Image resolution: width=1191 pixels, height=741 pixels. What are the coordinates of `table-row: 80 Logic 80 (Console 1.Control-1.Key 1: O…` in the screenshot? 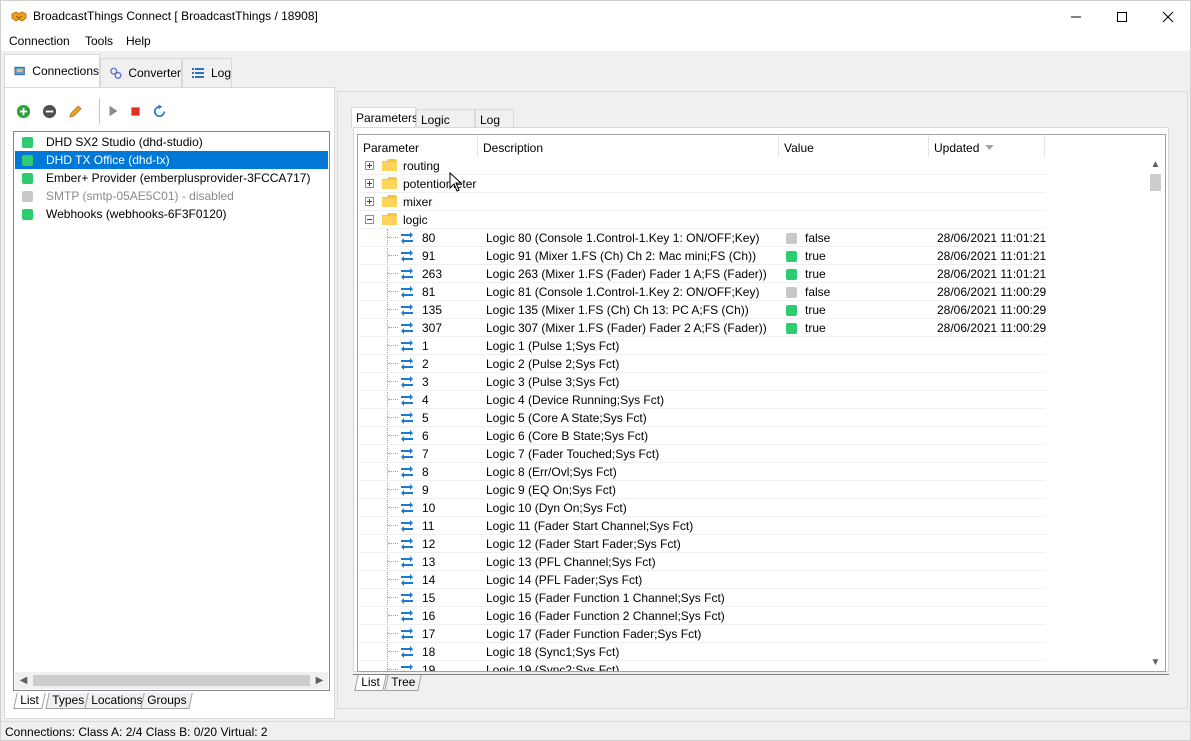 It's located at (702, 238).